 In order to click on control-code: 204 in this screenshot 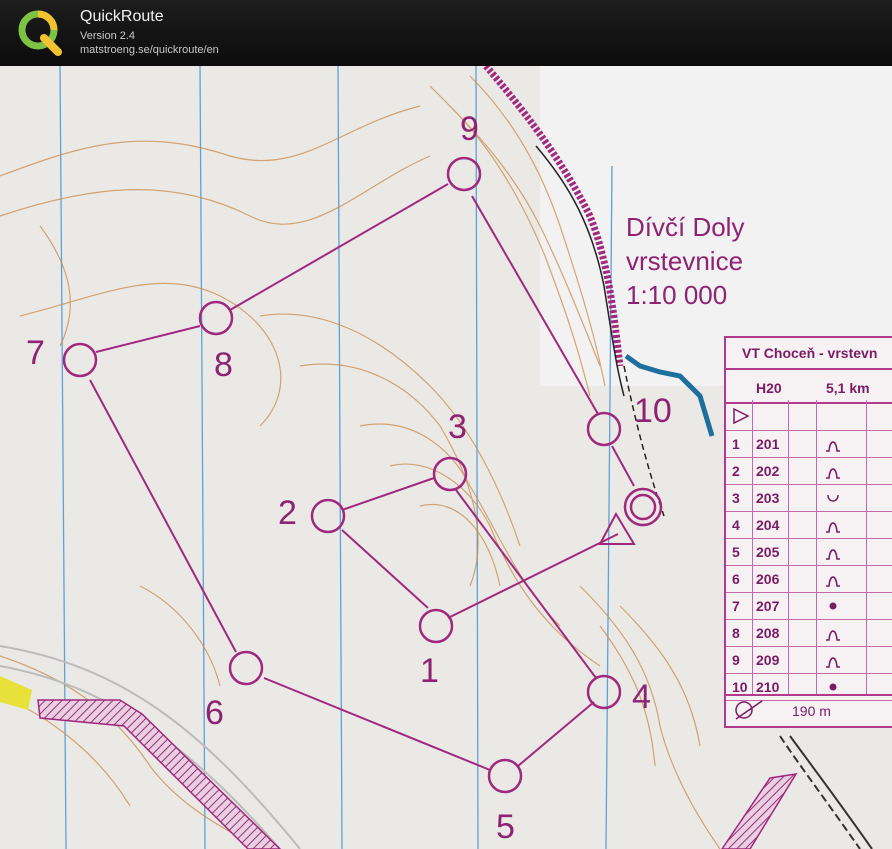, I will do `click(768, 525)`.